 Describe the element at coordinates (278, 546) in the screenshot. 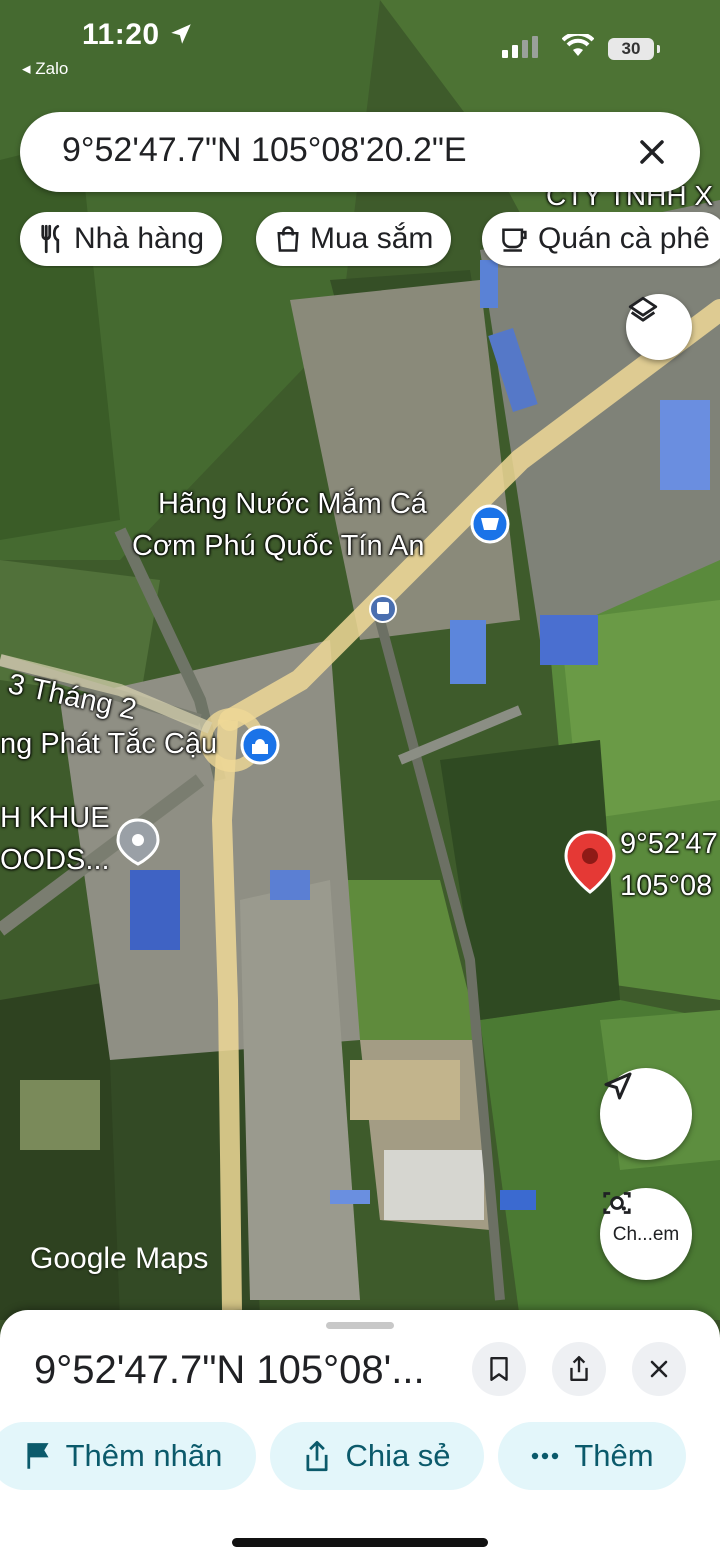

I see `map-label-poi-fish-sauce-line2: Cơm Phú Quốc Tín An` at that location.